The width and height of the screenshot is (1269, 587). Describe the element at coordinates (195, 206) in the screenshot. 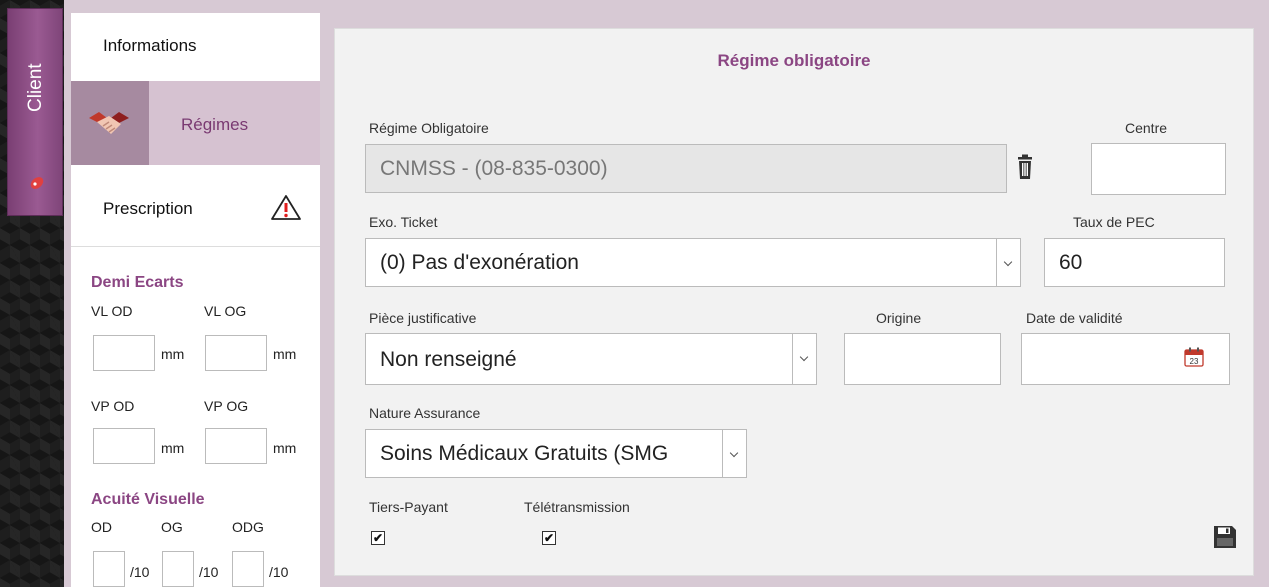

I see `tab-prescription: Prescription` at that location.